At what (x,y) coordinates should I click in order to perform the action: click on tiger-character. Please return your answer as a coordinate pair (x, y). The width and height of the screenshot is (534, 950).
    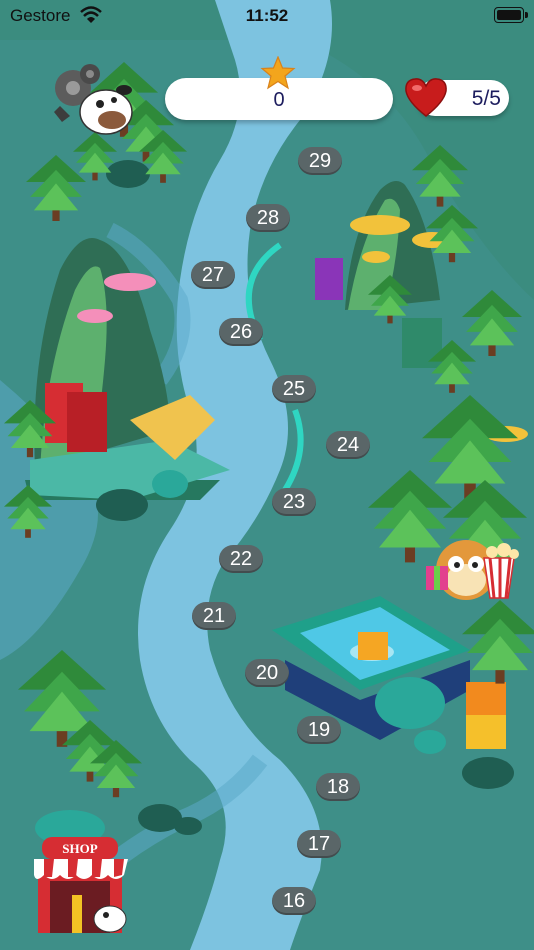
    Looking at the image, I should click on (473, 567).